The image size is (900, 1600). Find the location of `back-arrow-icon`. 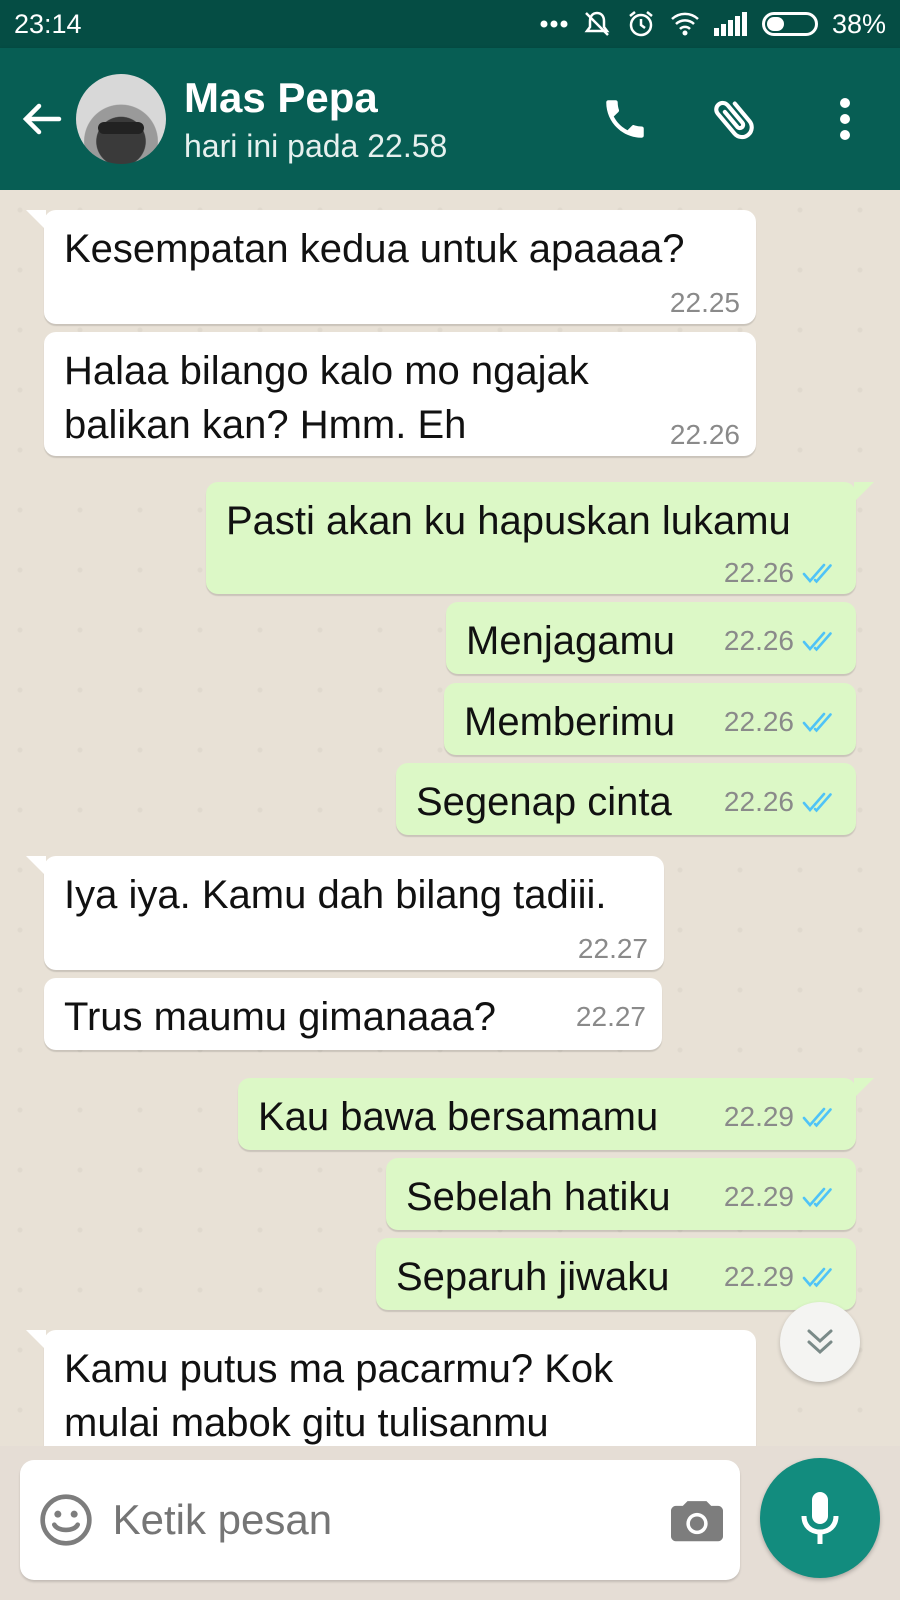

back-arrow-icon is located at coordinates (42, 119).